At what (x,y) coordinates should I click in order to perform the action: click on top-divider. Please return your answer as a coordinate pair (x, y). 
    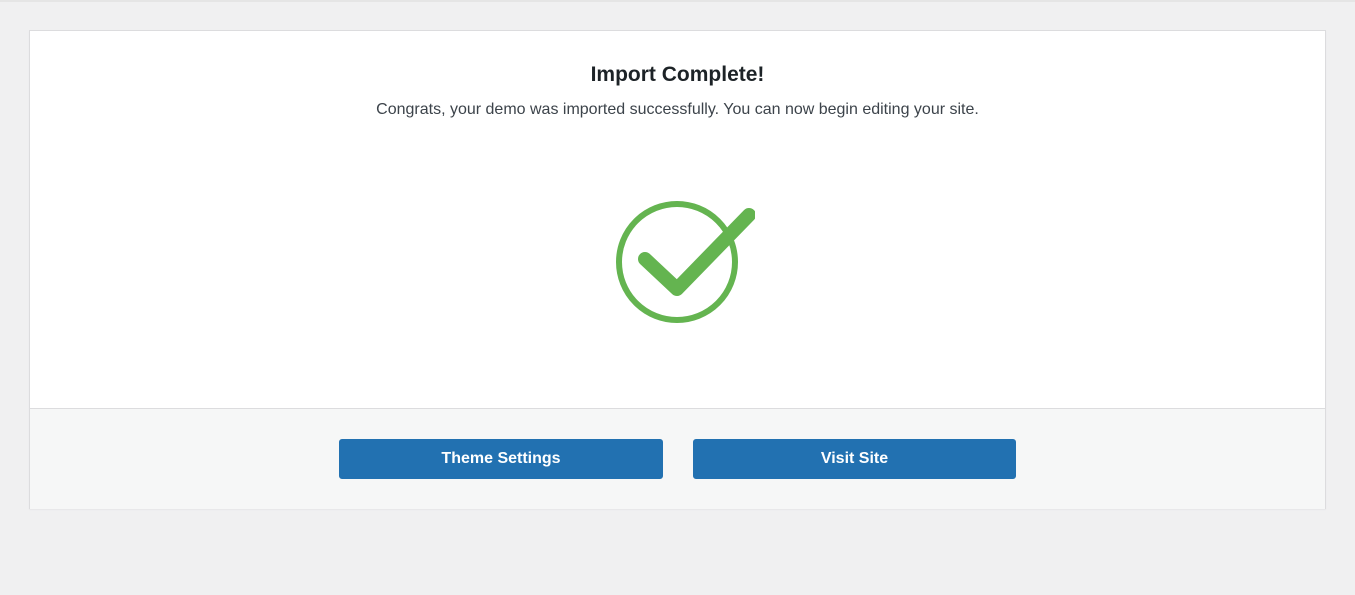
    Looking at the image, I should click on (677, 1).